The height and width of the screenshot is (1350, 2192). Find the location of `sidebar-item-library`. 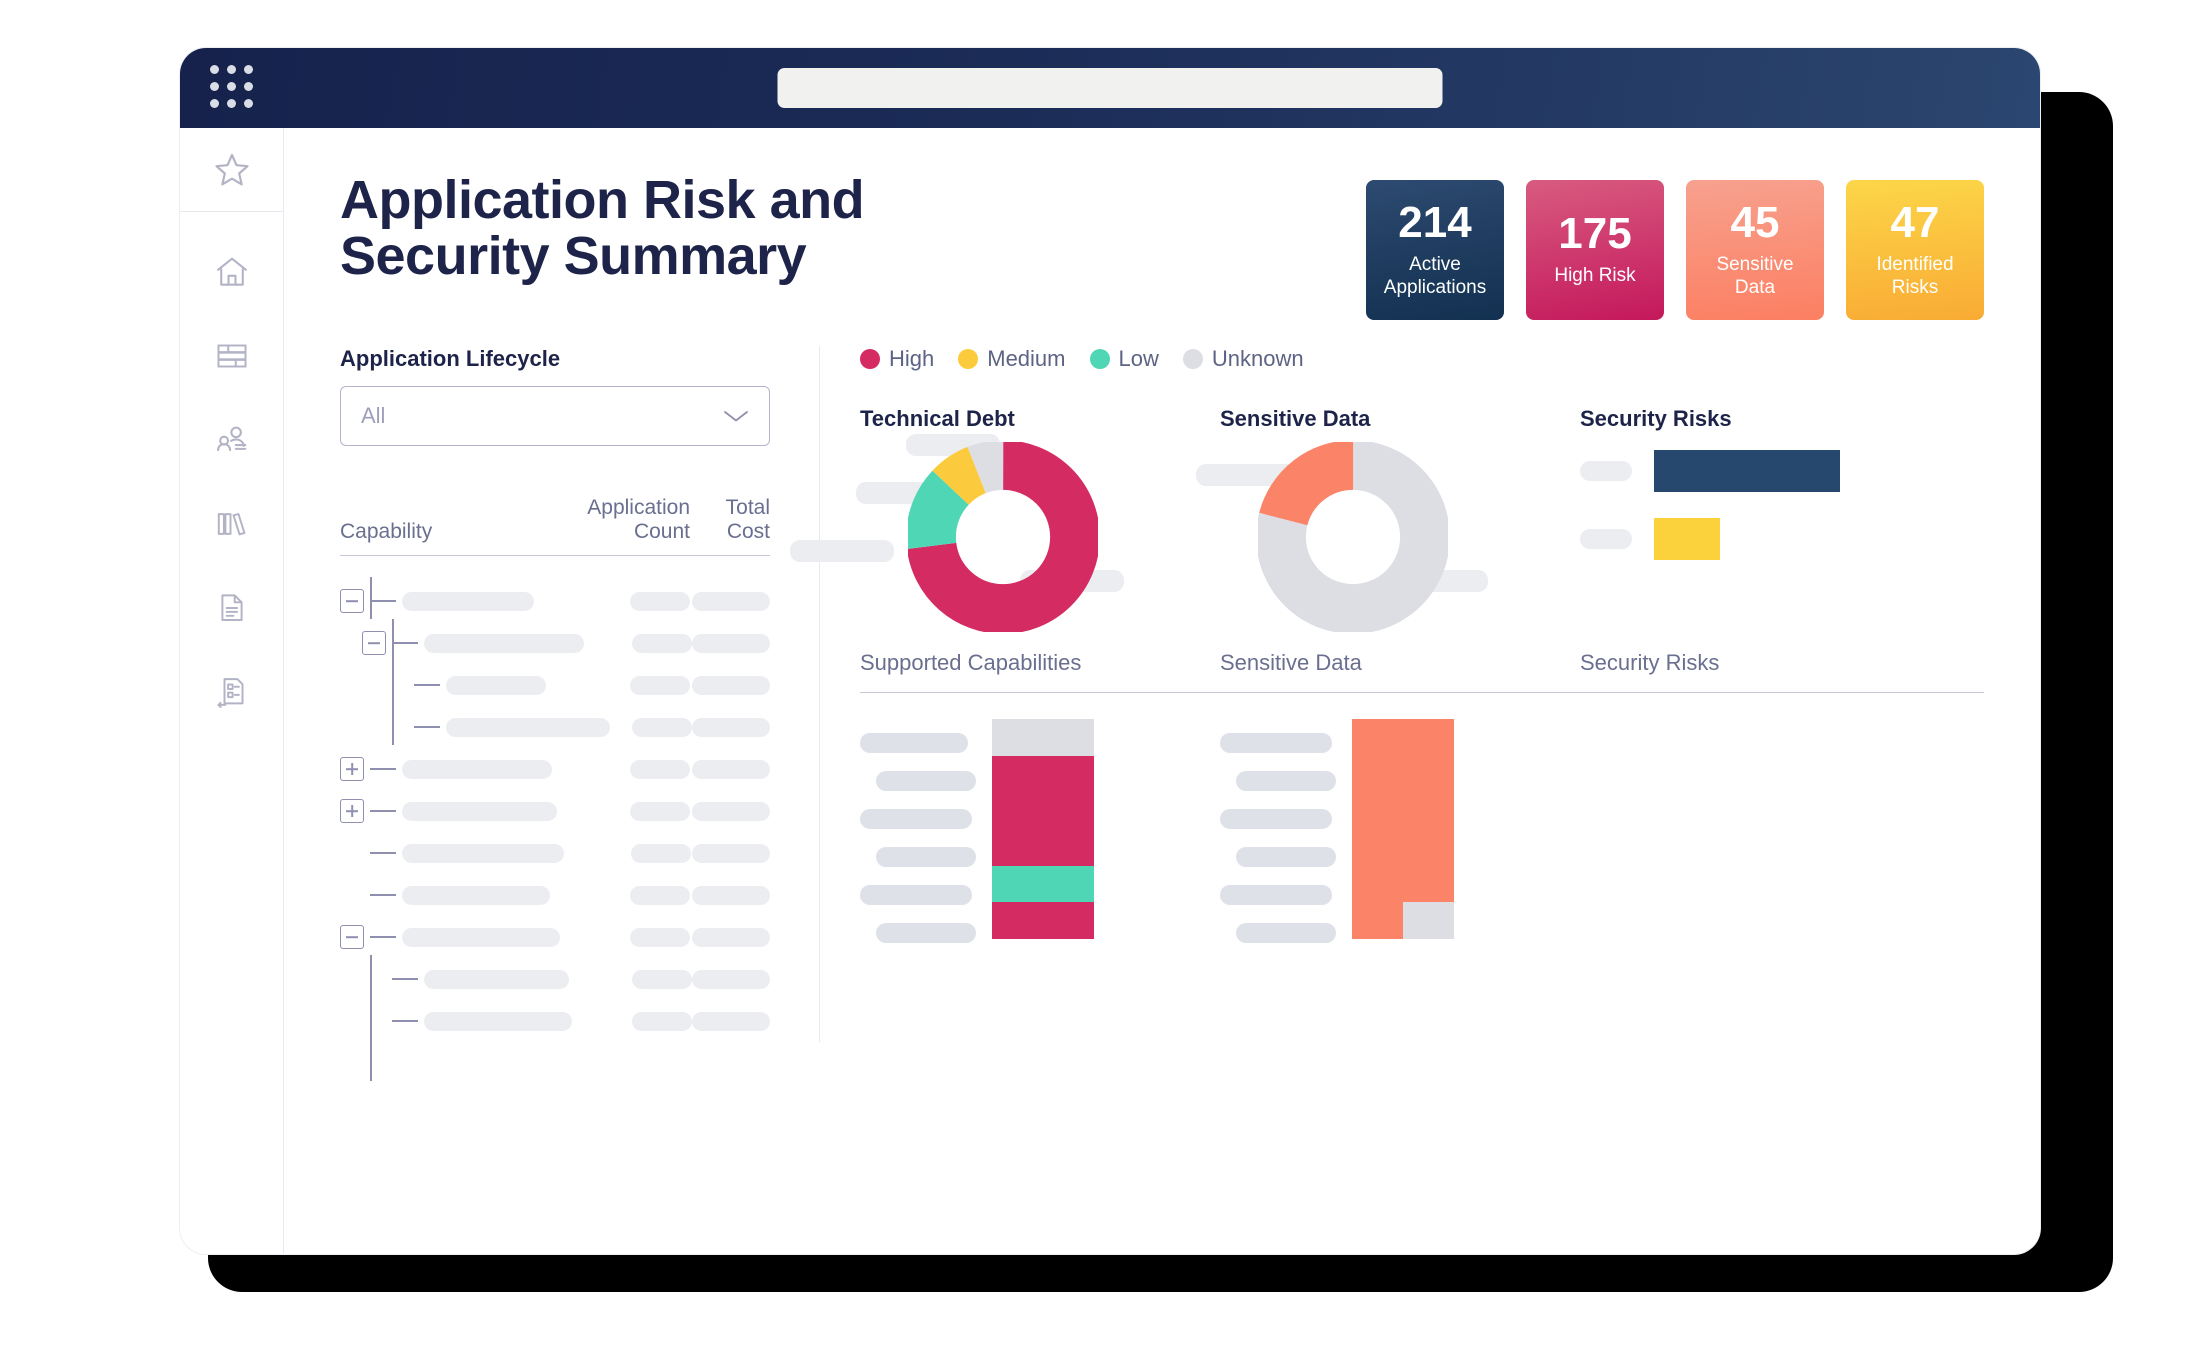

sidebar-item-library is located at coordinates (231, 524).